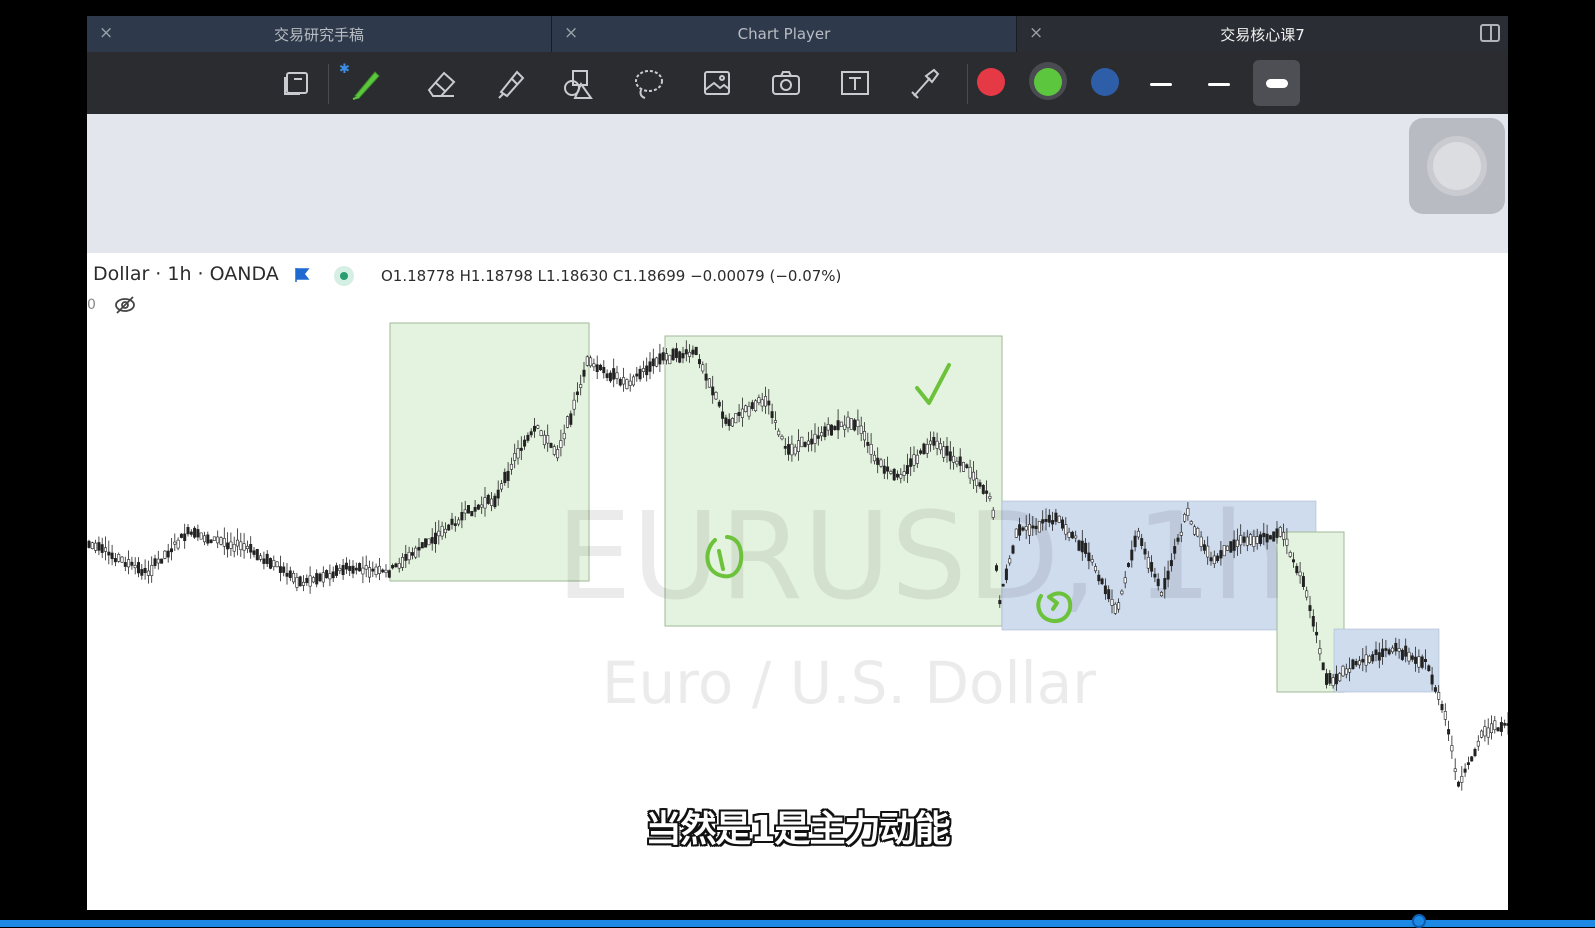 The image size is (1595, 928). Describe the element at coordinates (1048, 82) in the screenshot. I see `color-swatch-green` at that location.